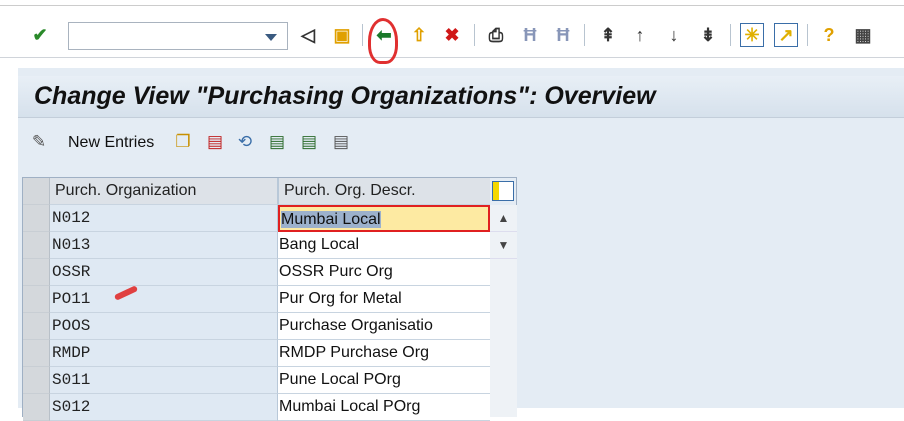 The image size is (904, 421). I want to click on system-toolbar: ✔ ◁ ▣ ⬅ ⇧ ✖ ⎙ Ħ Ħ ⇞ ↑ ↓ ⇟ ✳ ↗ ? ▦, so click(452, 36).